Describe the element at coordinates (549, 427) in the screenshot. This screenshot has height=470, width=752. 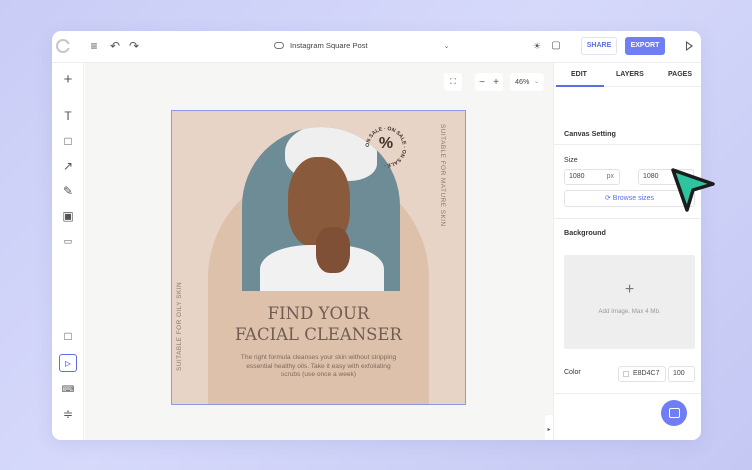
I see `collapse-panel-icon: ▸` at that location.